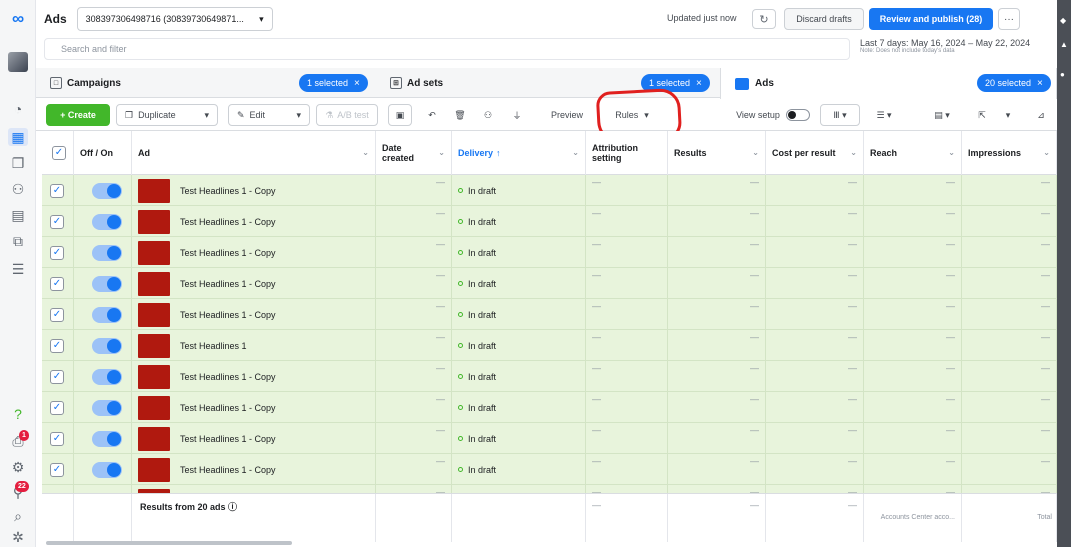 The height and width of the screenshot is (547, 1071). Describe the element at coordinates (254, 153) in the screenshot. I see `column-ad: Ad ⌄` at that location.